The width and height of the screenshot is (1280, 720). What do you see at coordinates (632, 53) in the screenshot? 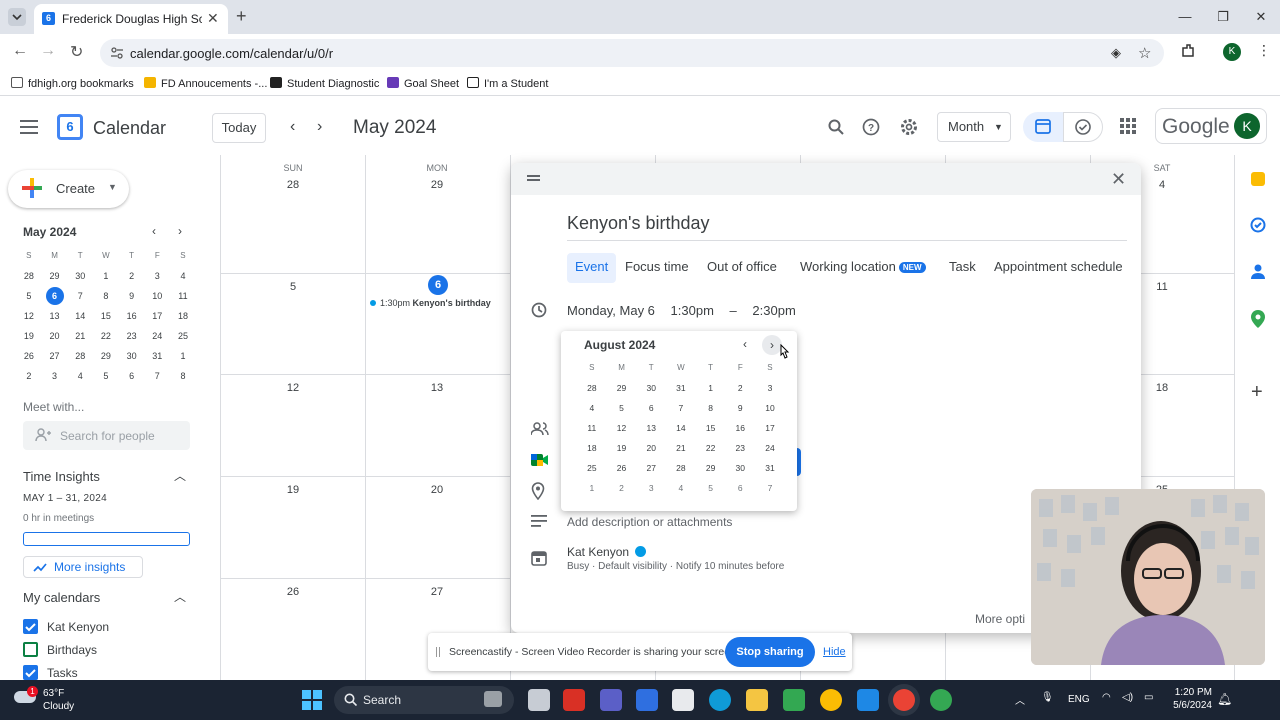
I see `address-bar: calendar.google.com/calendar/u/0/r ◈ ☆` at bounding box center [632, 53].